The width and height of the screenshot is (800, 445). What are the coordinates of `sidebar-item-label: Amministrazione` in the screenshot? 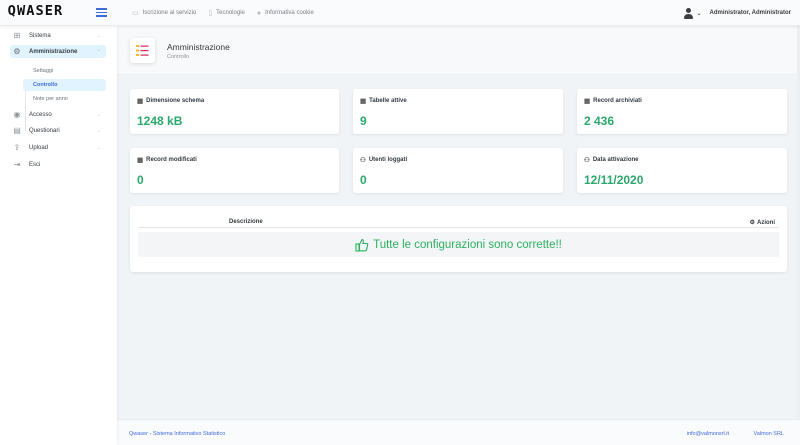 It's located at (53, 51).